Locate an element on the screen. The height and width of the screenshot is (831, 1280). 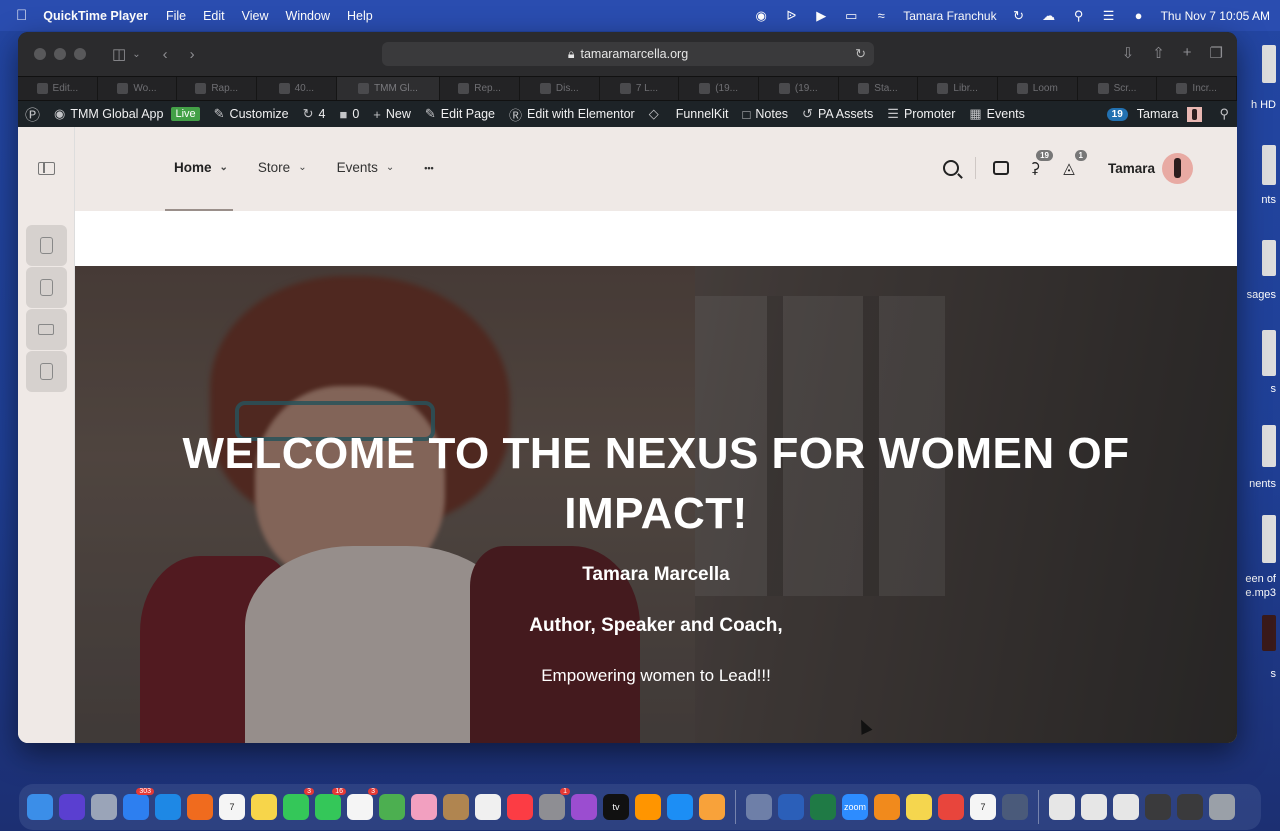
admin-pa-assets: ↺ PA Assets is located at coordinates (837, 114).